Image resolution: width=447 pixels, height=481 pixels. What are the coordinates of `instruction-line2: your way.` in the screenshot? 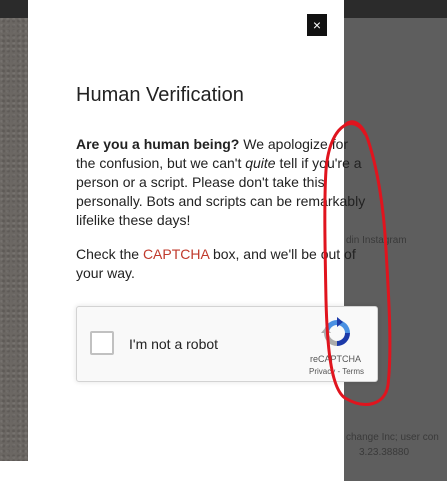 It's located at (105, 273).